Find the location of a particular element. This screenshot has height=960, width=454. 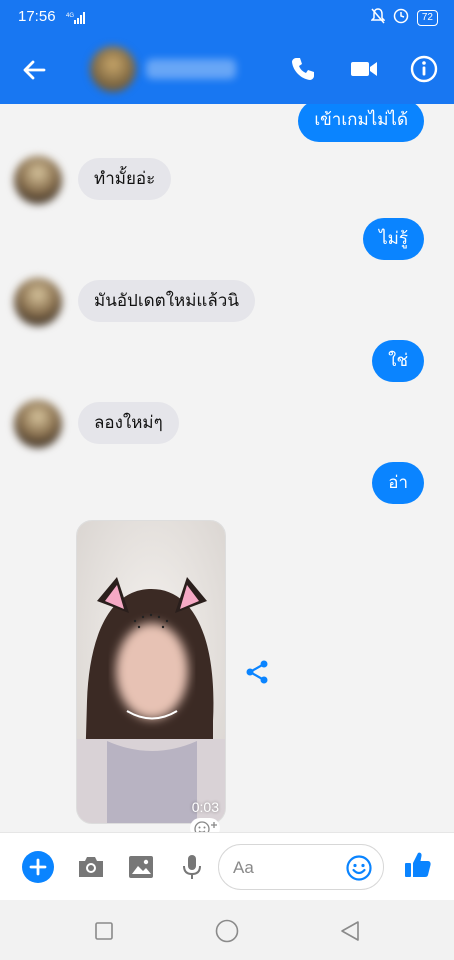

message-input is located at coordinates (288, 868).